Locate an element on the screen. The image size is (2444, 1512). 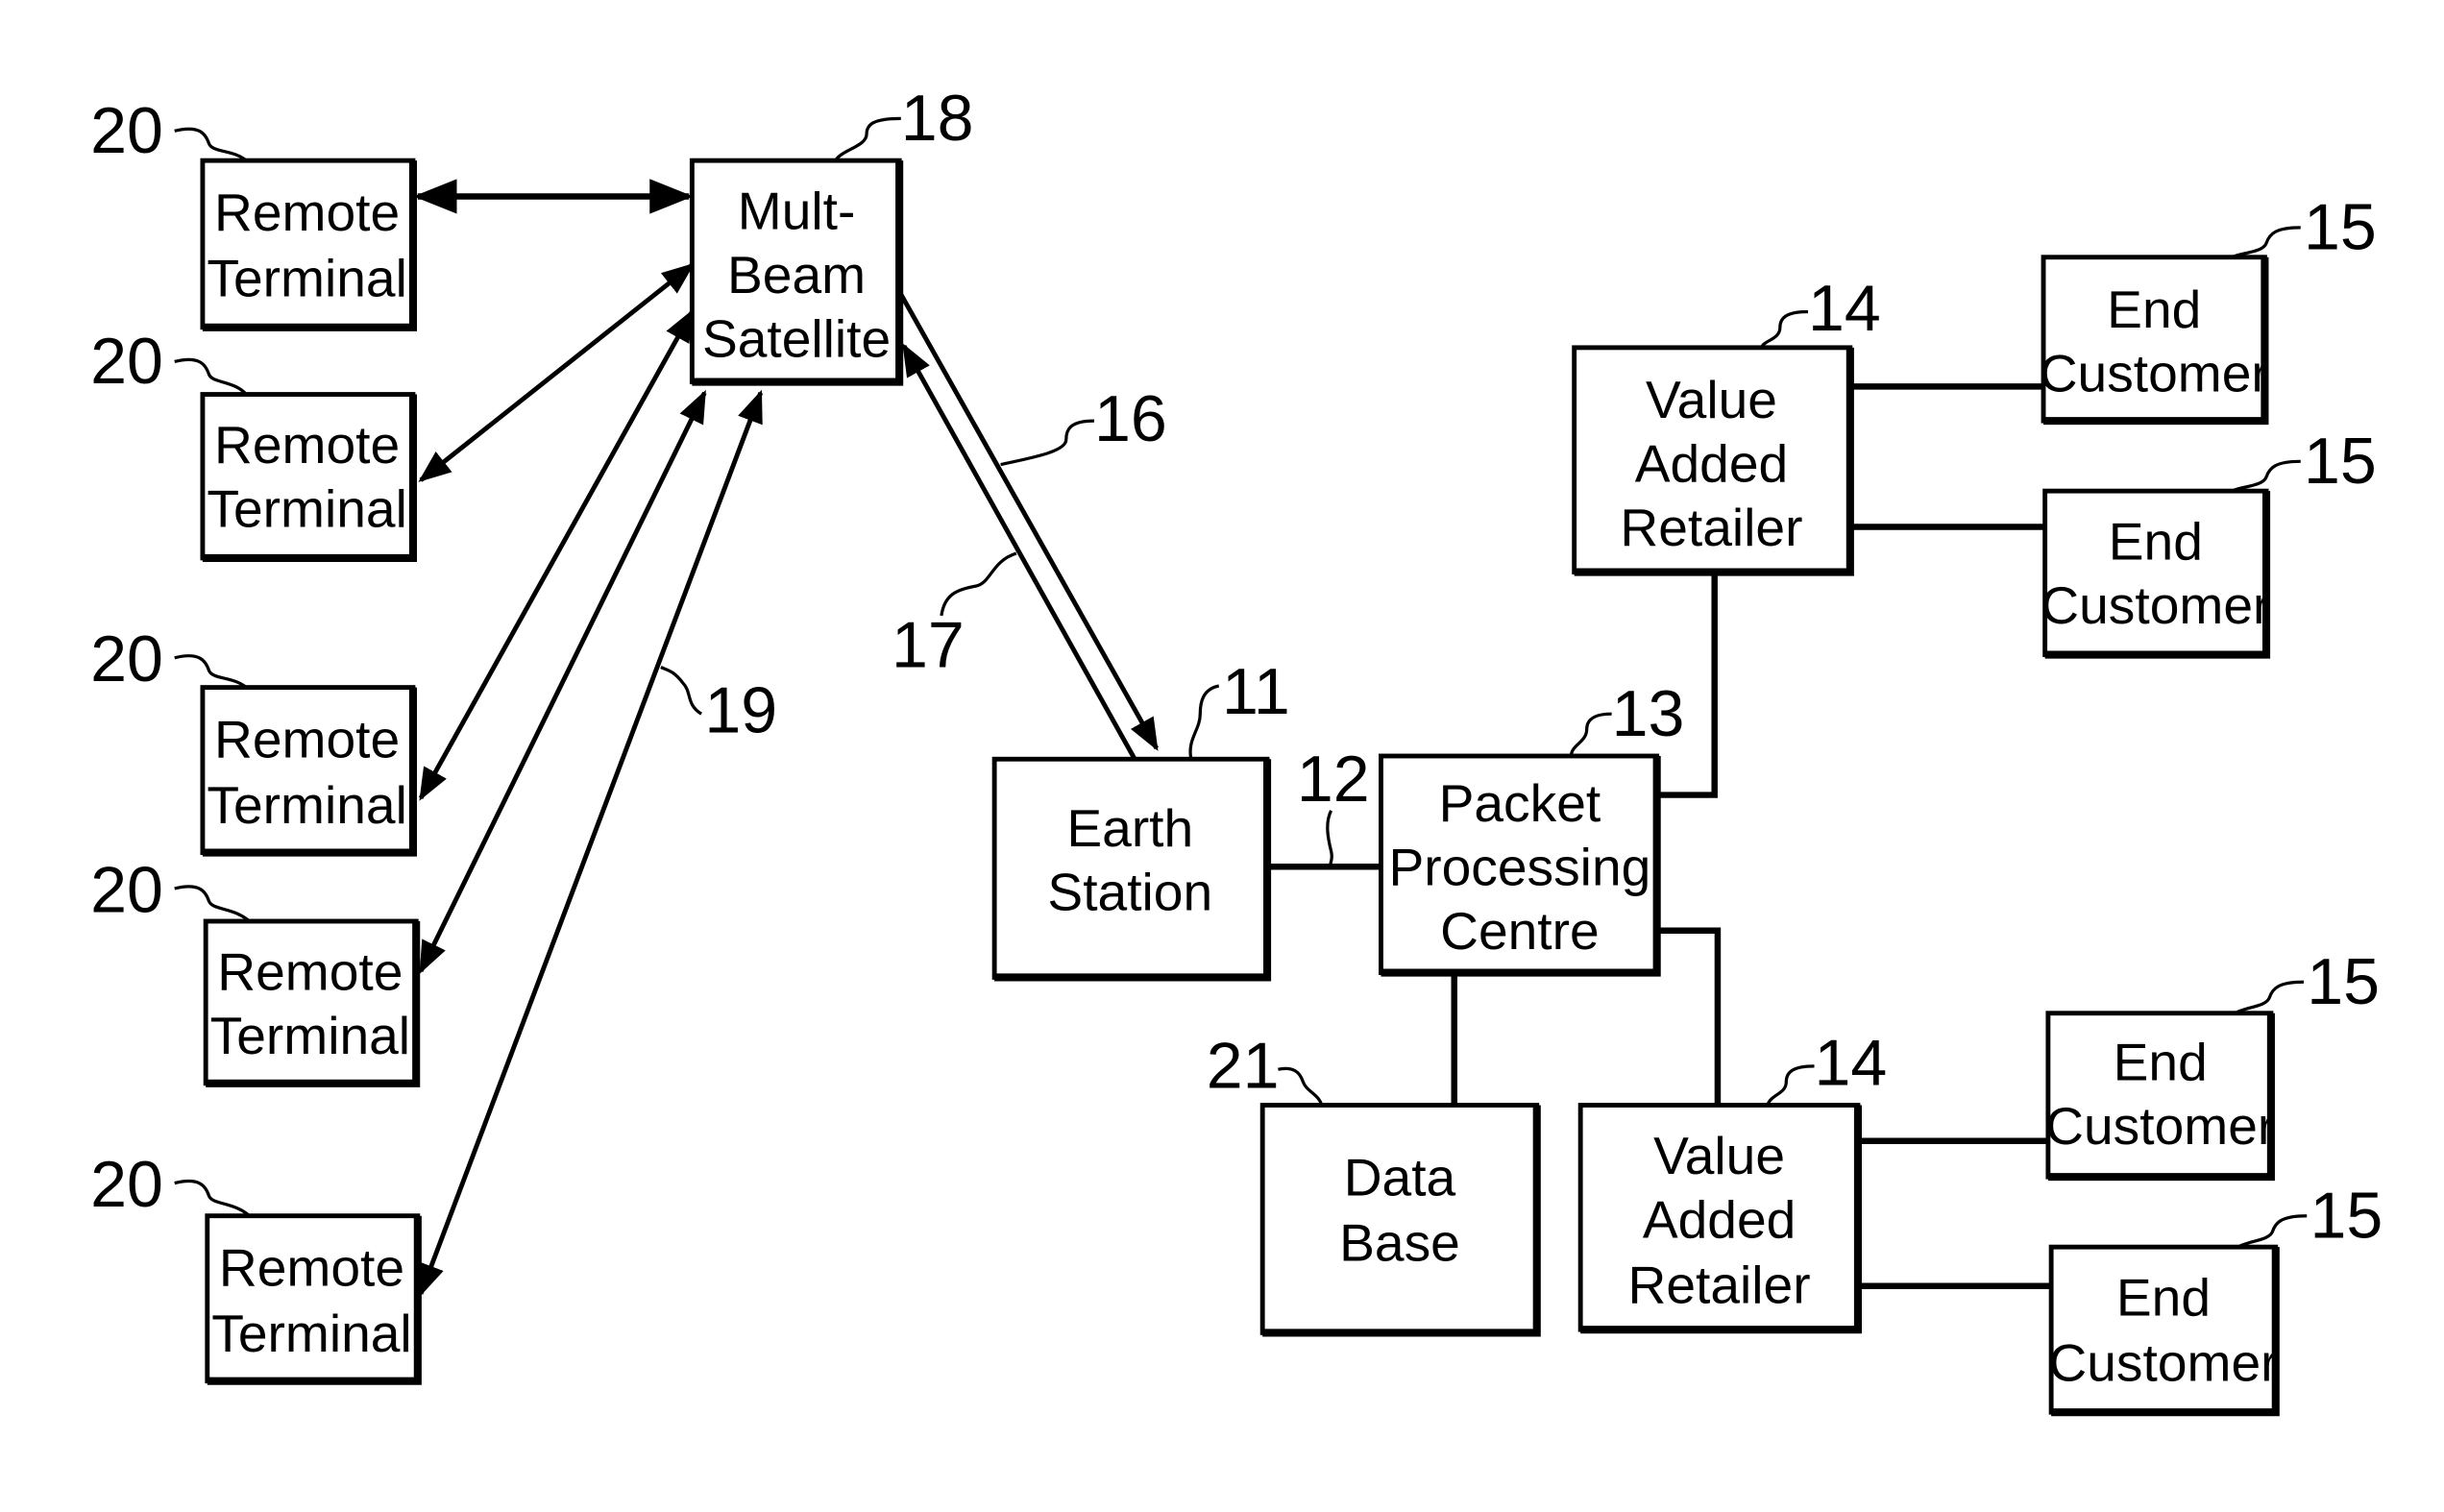
svg-text: 12 is located at coordinates (1333, 779).